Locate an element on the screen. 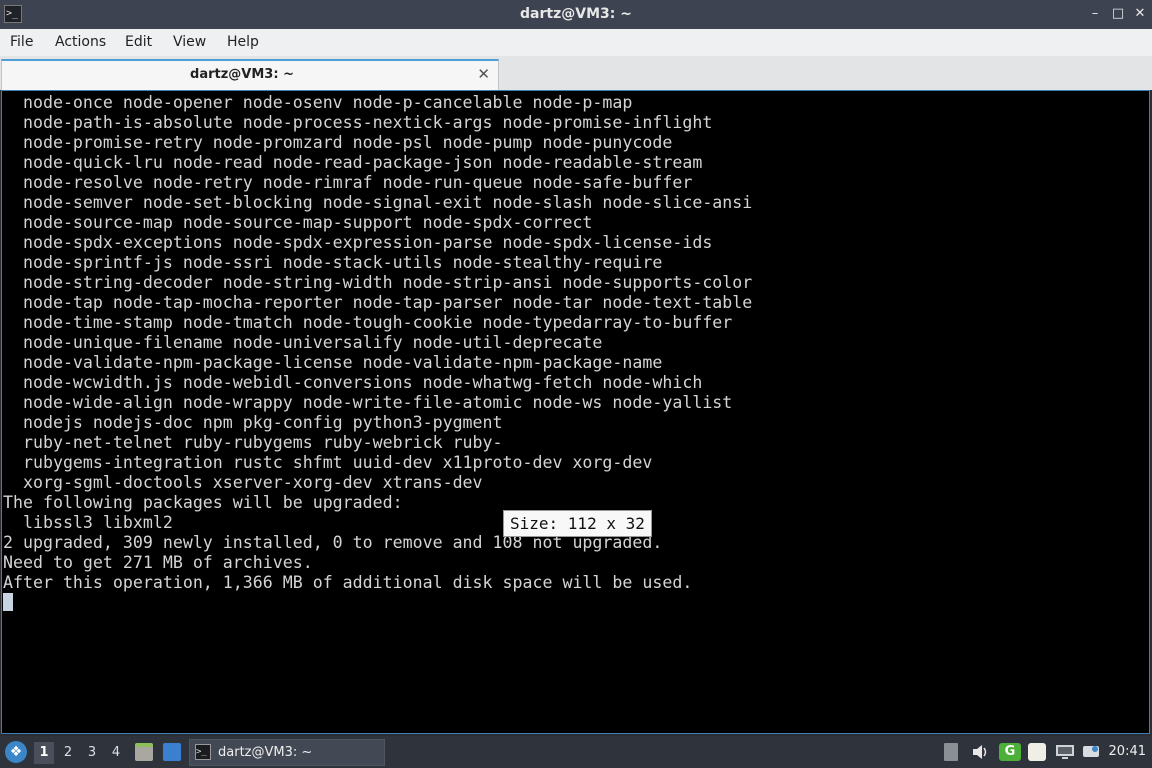  file-manager-icon is located at coordinates (144, 752).